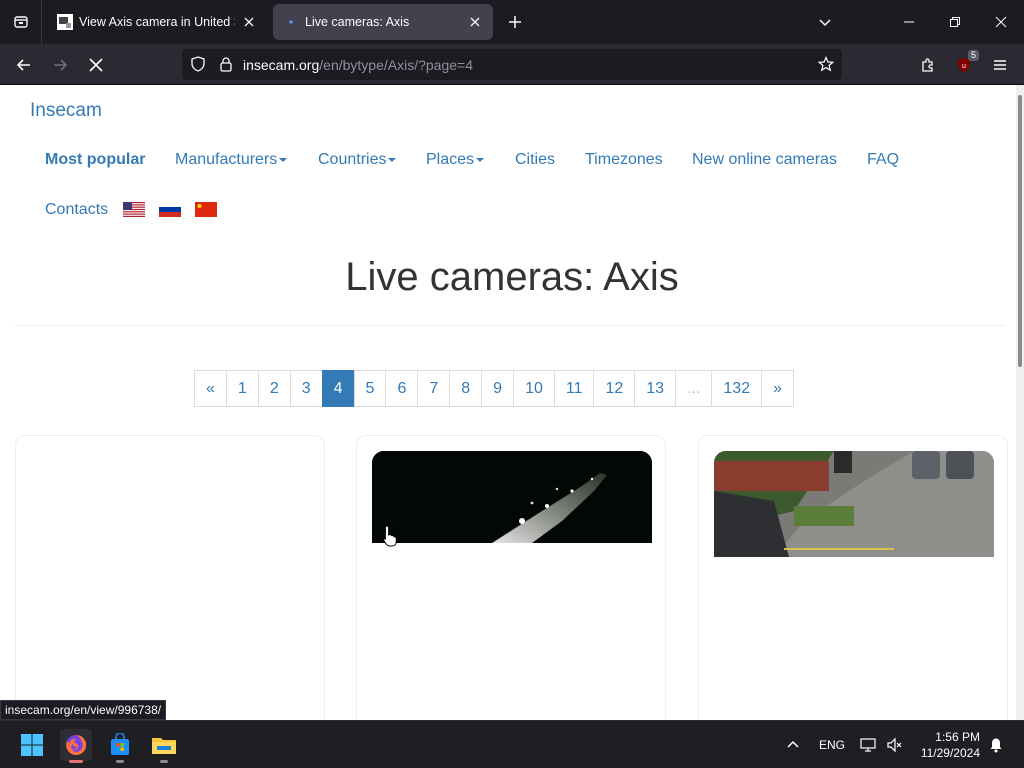 Image resolution: width=1024 pixels, height=768 pixels. What do you see at coordinates (854, 504) in the screenshot?
I see `camera-thumbnail-street-rain` at bounding box center [854, 504].